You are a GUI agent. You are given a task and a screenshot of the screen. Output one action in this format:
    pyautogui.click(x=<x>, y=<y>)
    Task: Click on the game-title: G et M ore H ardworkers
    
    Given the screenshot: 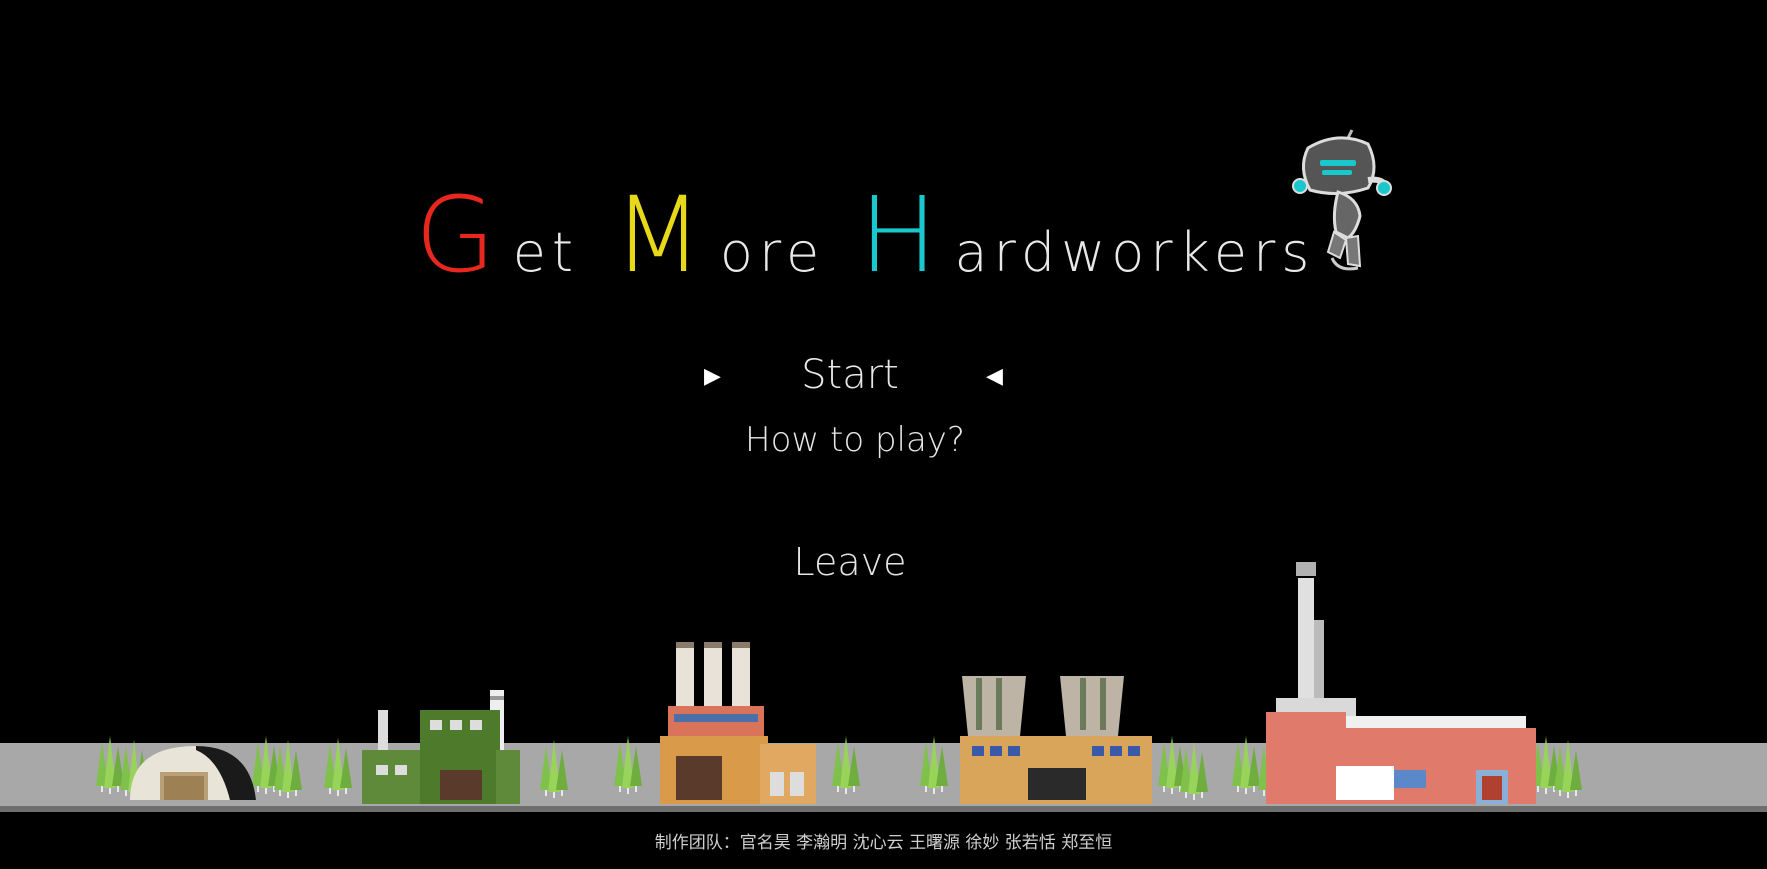 What is the action you would take?
    pyautogui.click(x=865, y=235)
    